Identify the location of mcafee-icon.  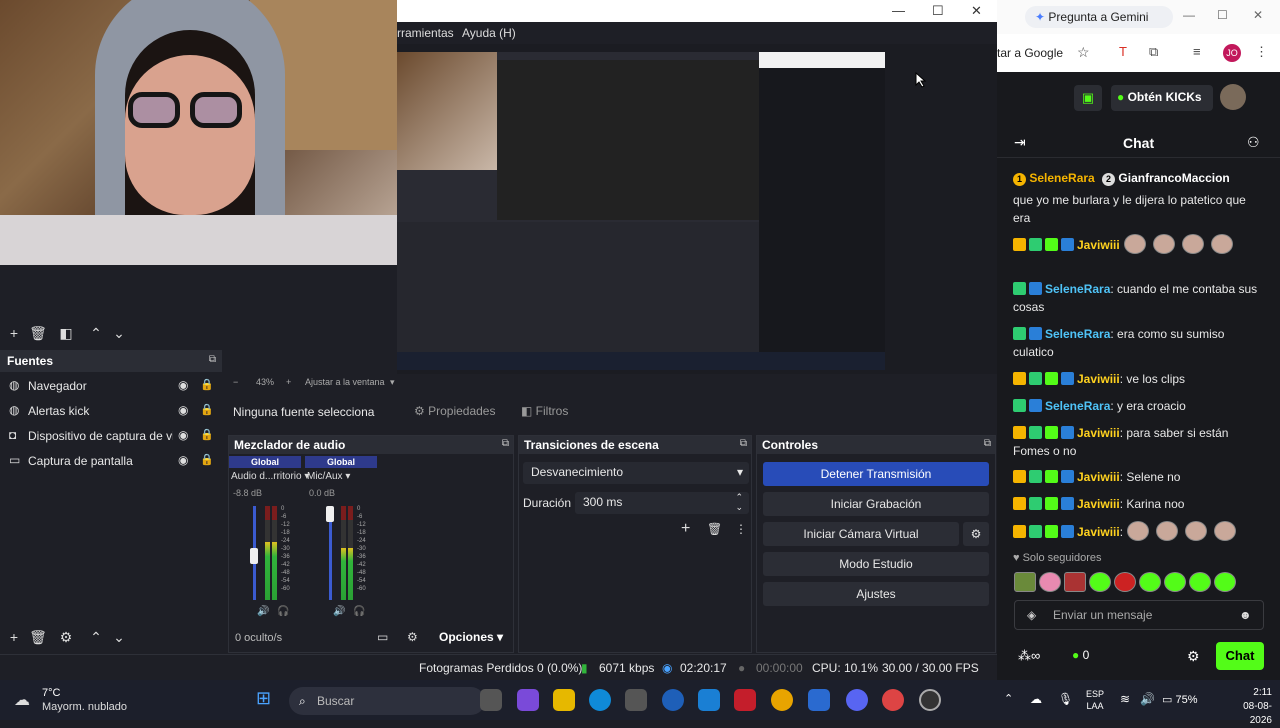
(745, 700).